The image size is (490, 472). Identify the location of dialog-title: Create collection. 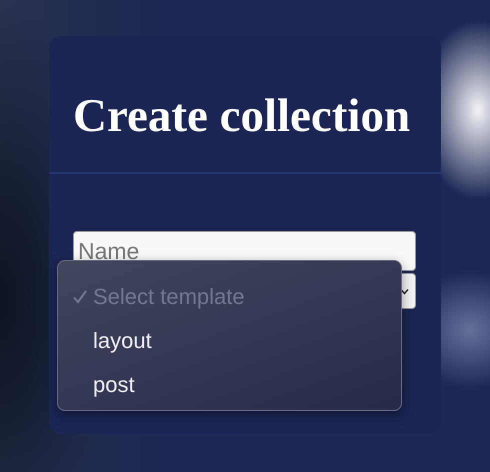
(242, 116).